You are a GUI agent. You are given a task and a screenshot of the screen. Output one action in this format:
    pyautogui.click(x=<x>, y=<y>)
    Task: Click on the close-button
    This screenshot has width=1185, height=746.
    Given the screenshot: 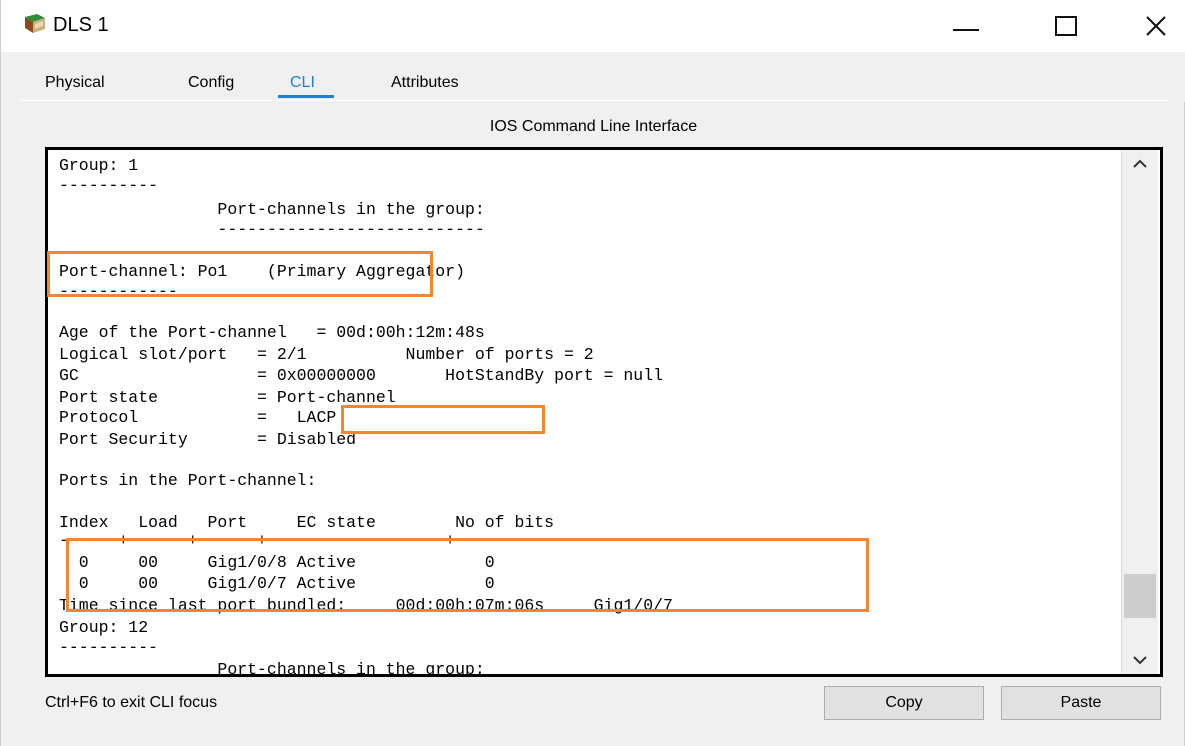 What is the action you would take?
    pyautogui.click(x=1155, y=26)
    